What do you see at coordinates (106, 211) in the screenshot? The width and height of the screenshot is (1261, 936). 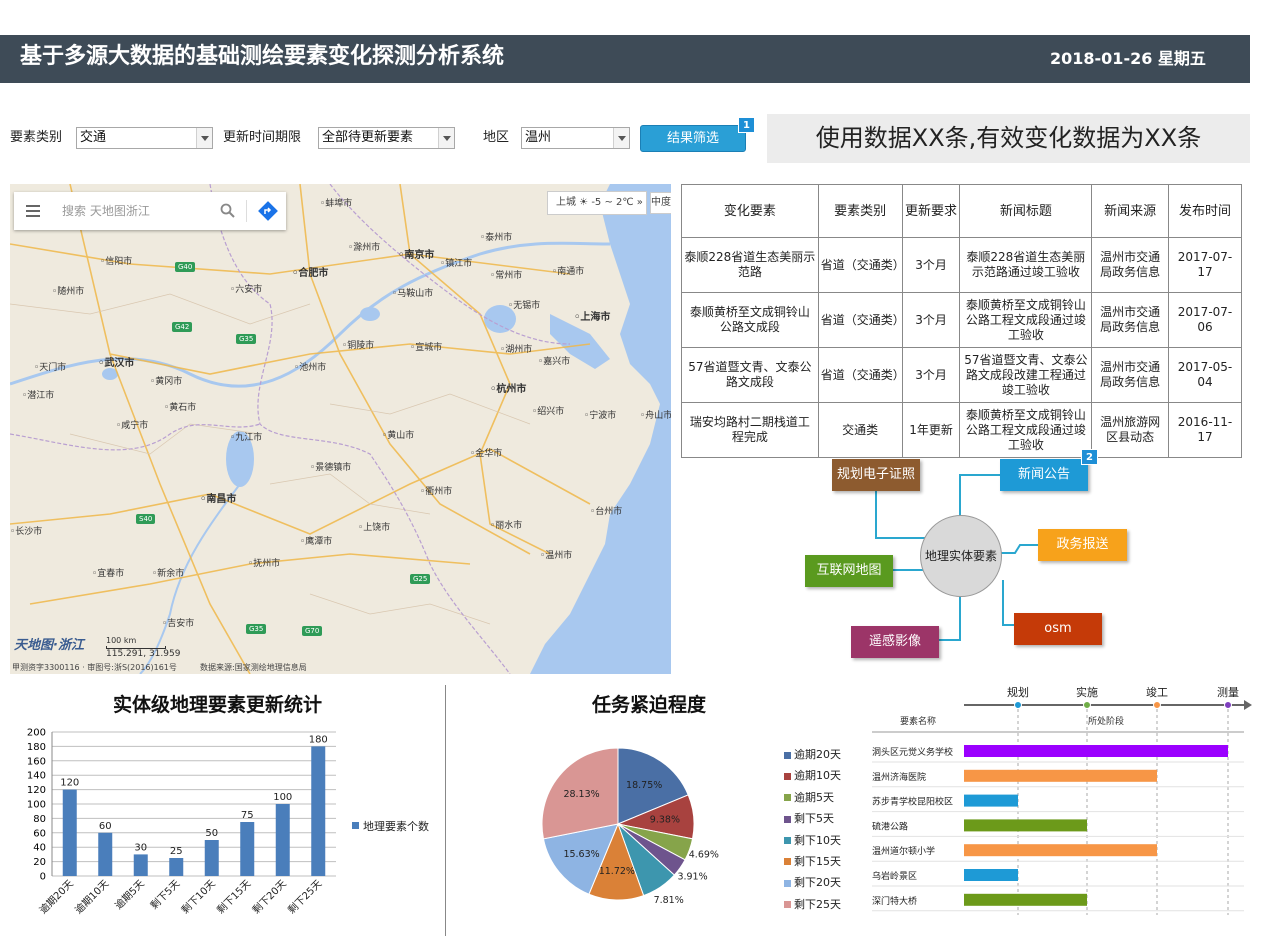 I see `map-search-input: 搜索 天地图浙江` at bounding box center [106, 211].